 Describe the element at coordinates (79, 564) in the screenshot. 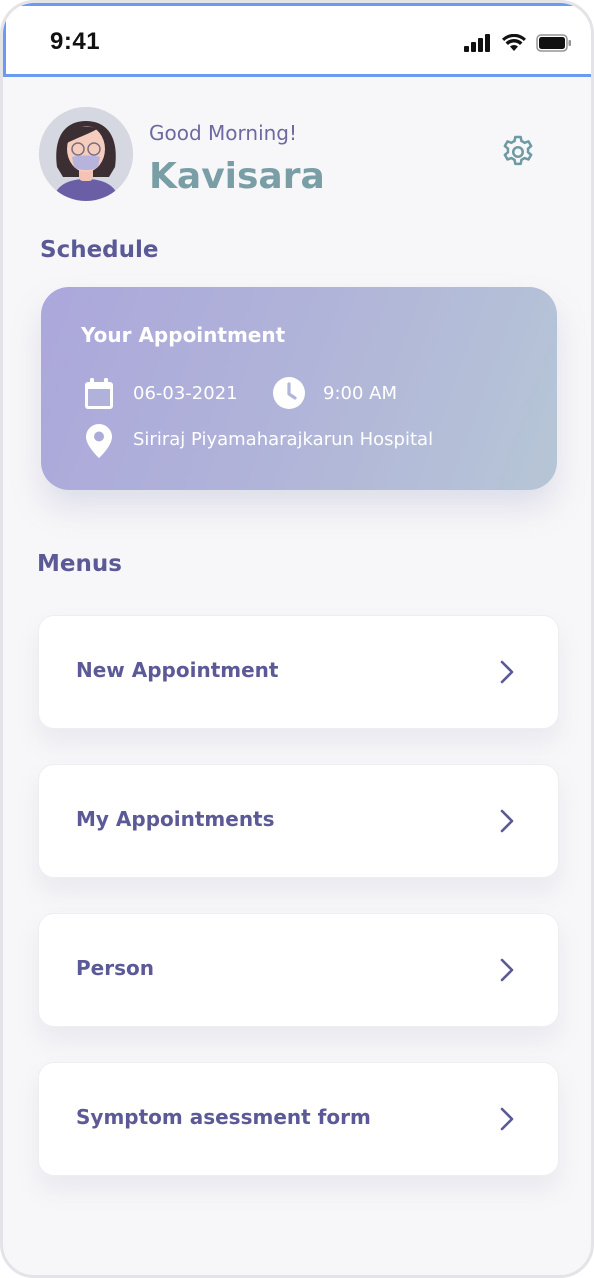

I see `menus-heading: Menus` at that location.